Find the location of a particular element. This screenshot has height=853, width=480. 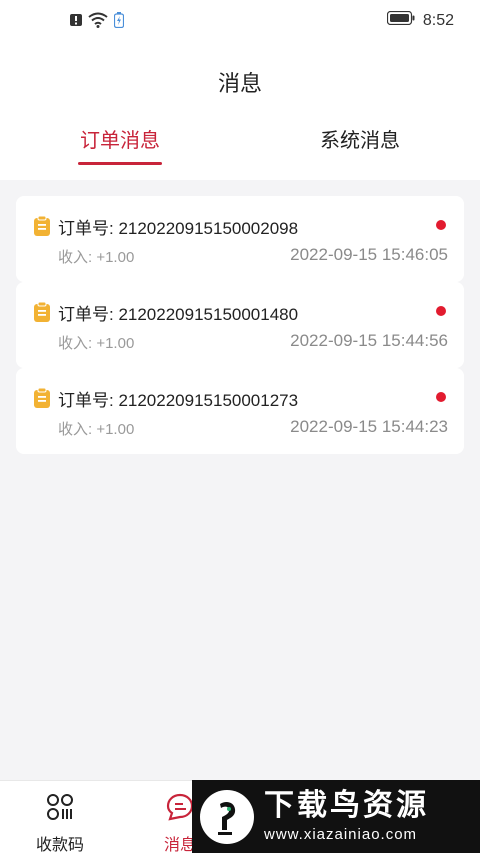

qr-code-icon is located at coordinates (60, 809).